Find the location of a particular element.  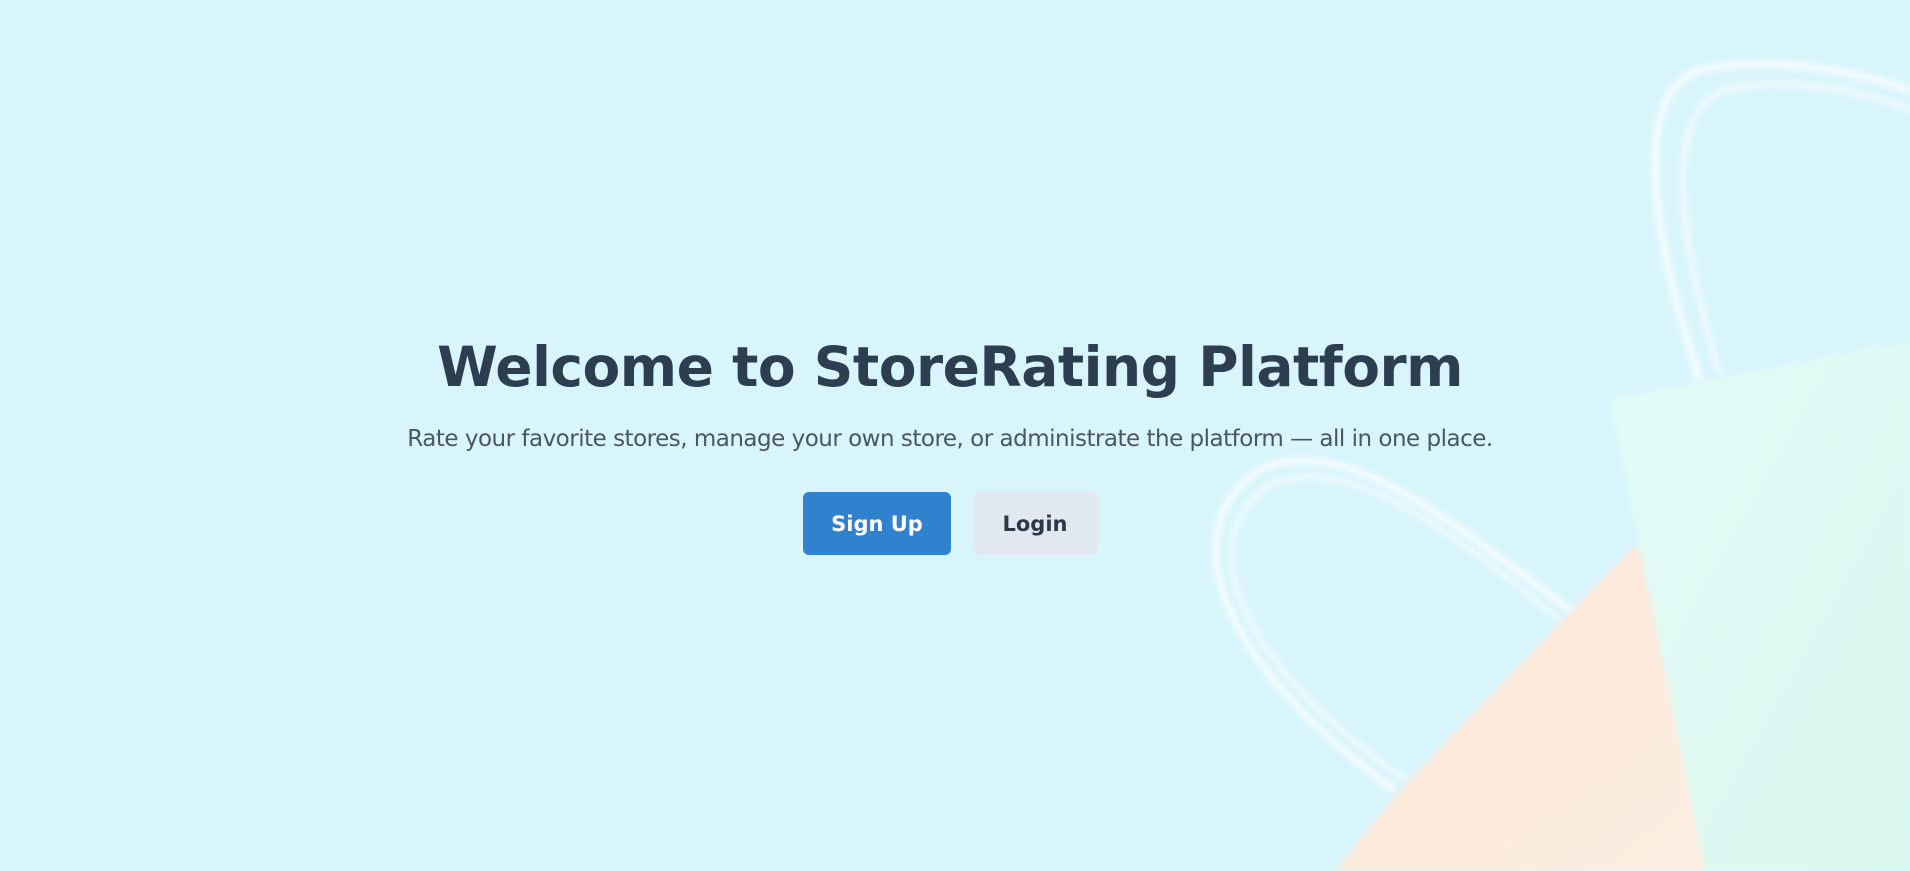

hero-actions: Sign Up Login is located at coordinates (950, 523).